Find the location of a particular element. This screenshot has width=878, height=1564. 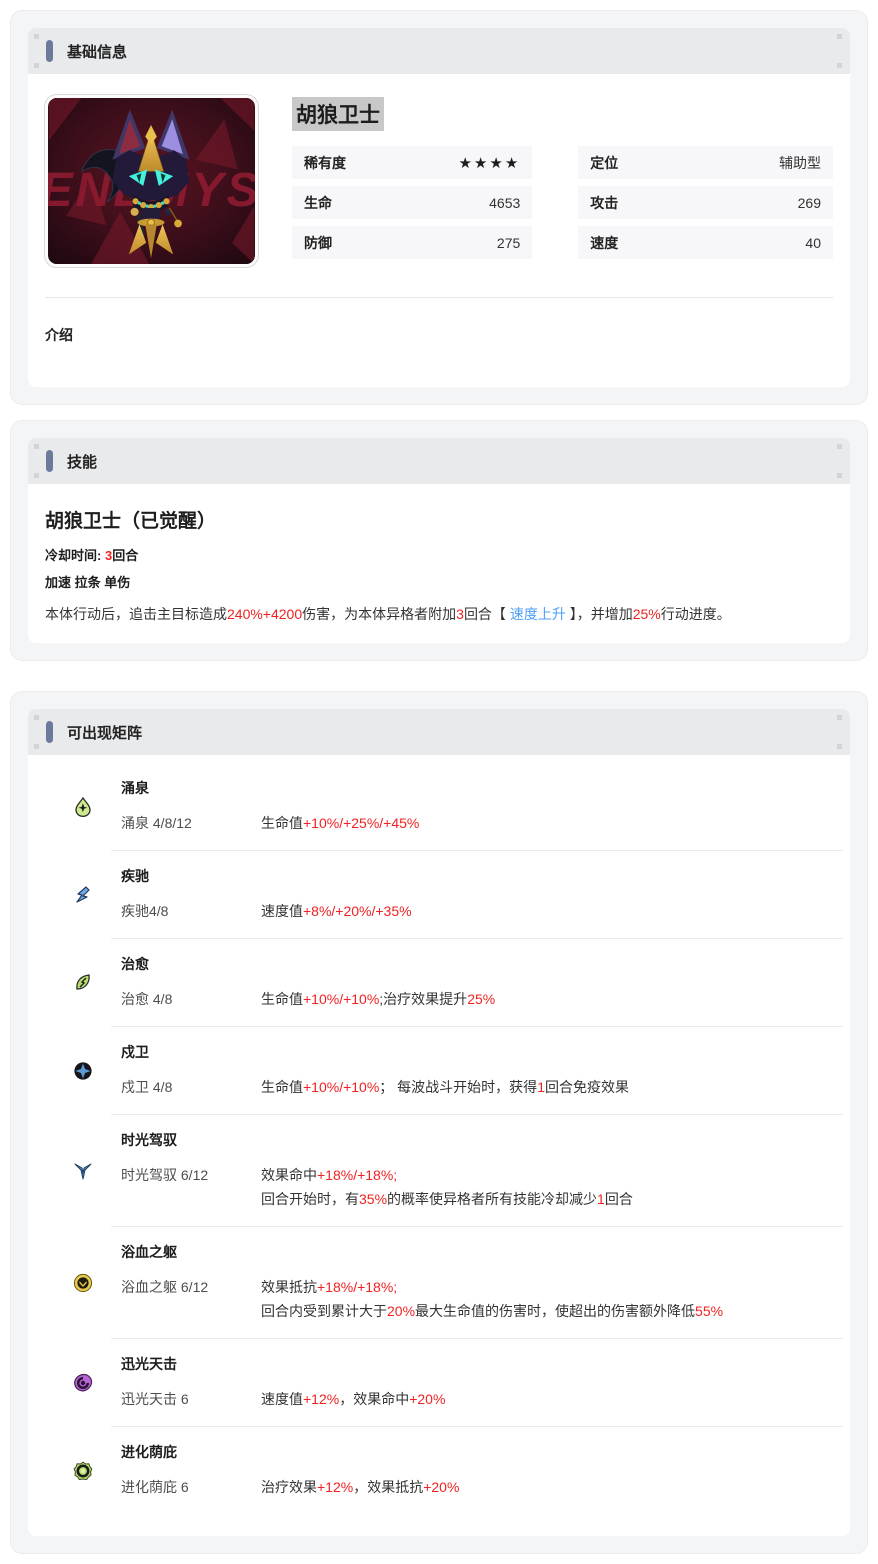

time-control-icon is located at coordinates (83, 1171).